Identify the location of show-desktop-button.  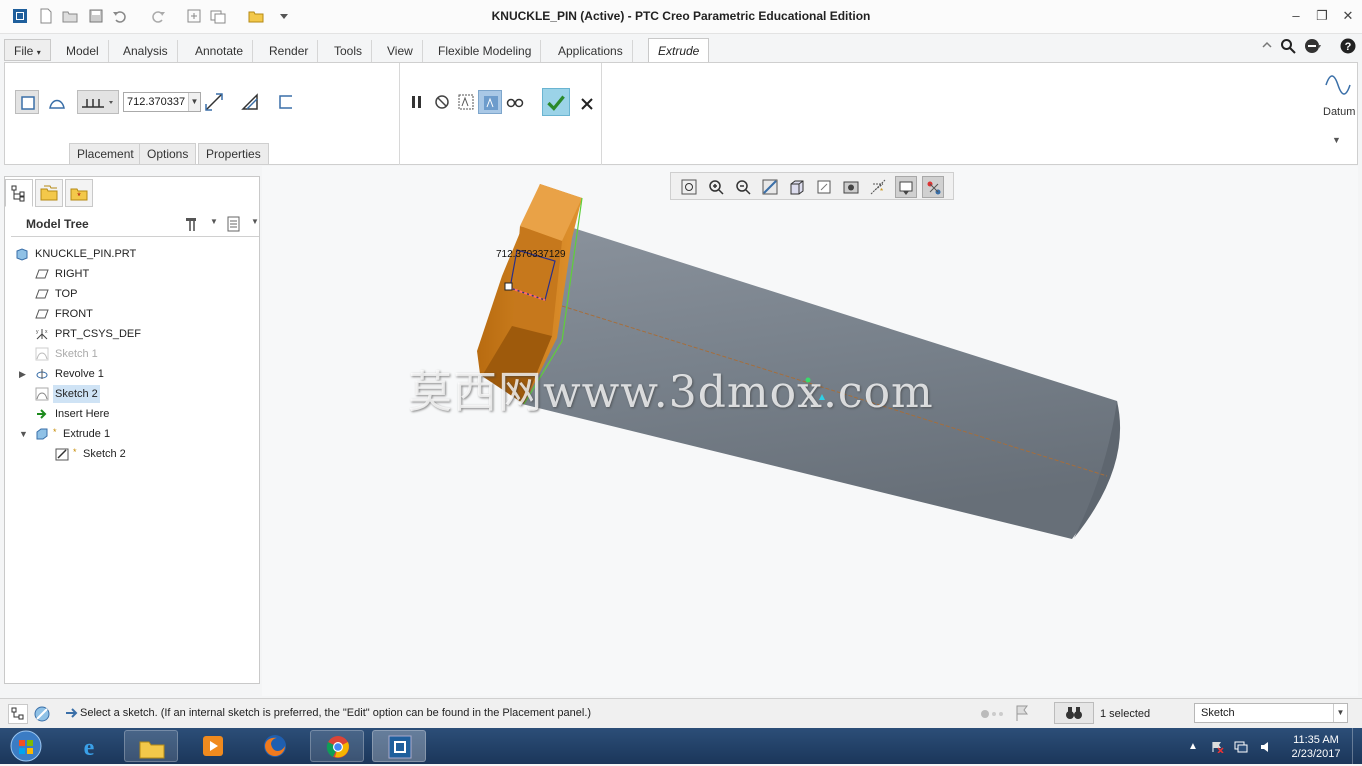
(1357, 746).